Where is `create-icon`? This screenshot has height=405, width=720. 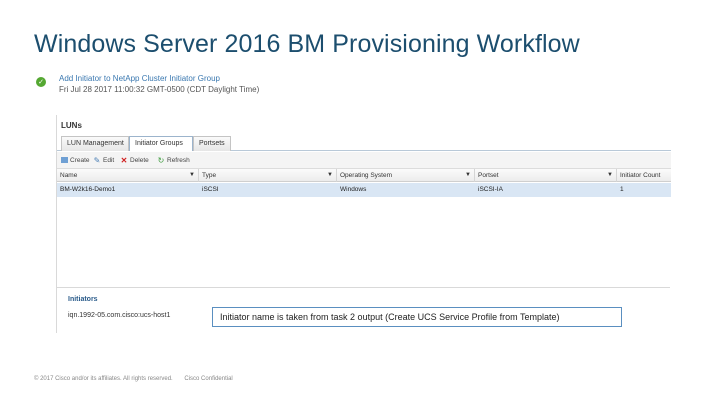
create-icon is located at coordinates (64, 160).